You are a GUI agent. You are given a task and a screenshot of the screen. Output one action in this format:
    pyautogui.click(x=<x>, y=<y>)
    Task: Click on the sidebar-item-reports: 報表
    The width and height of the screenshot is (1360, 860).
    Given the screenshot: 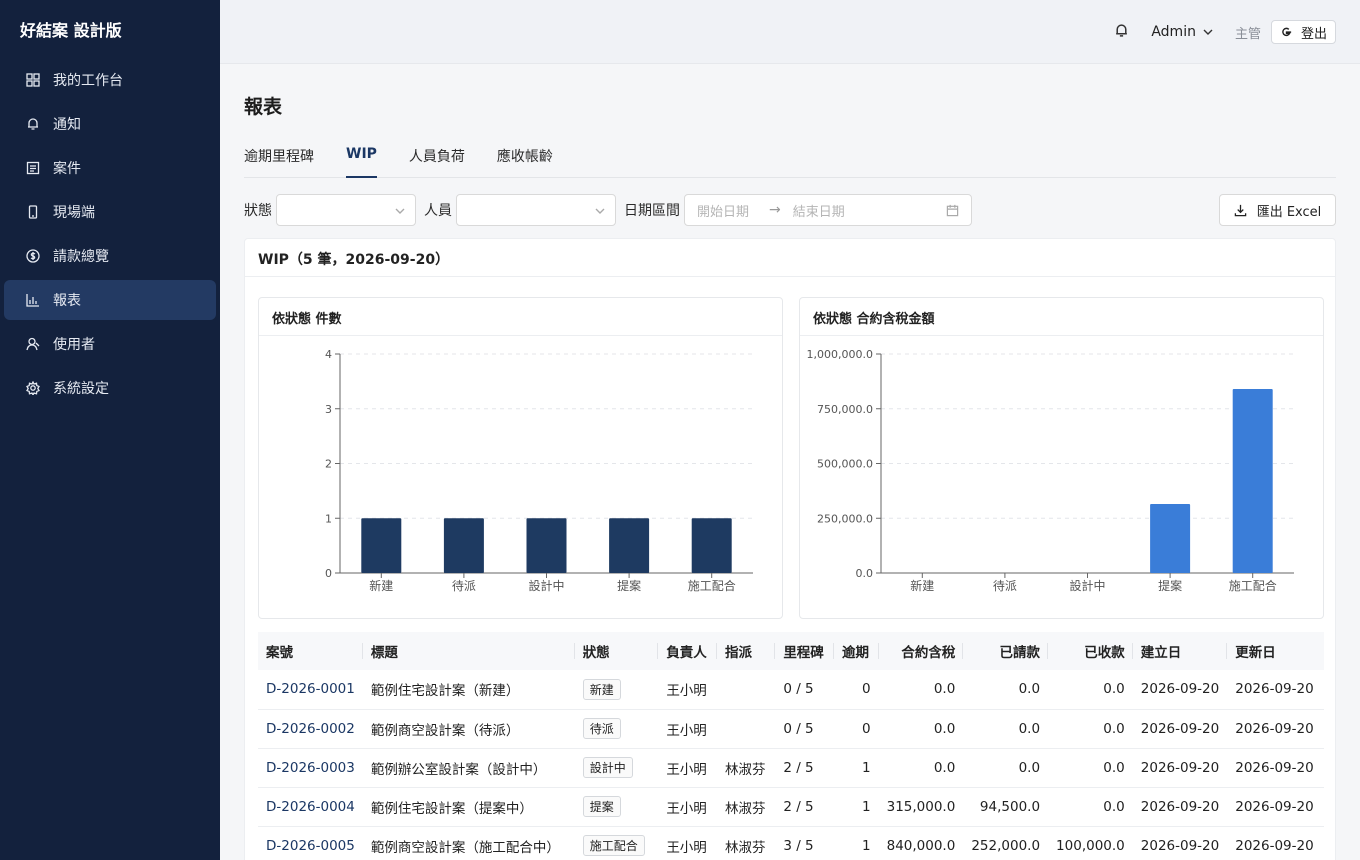 What is the action you would take?
    pyautogui.click(x=110, y=300)
    